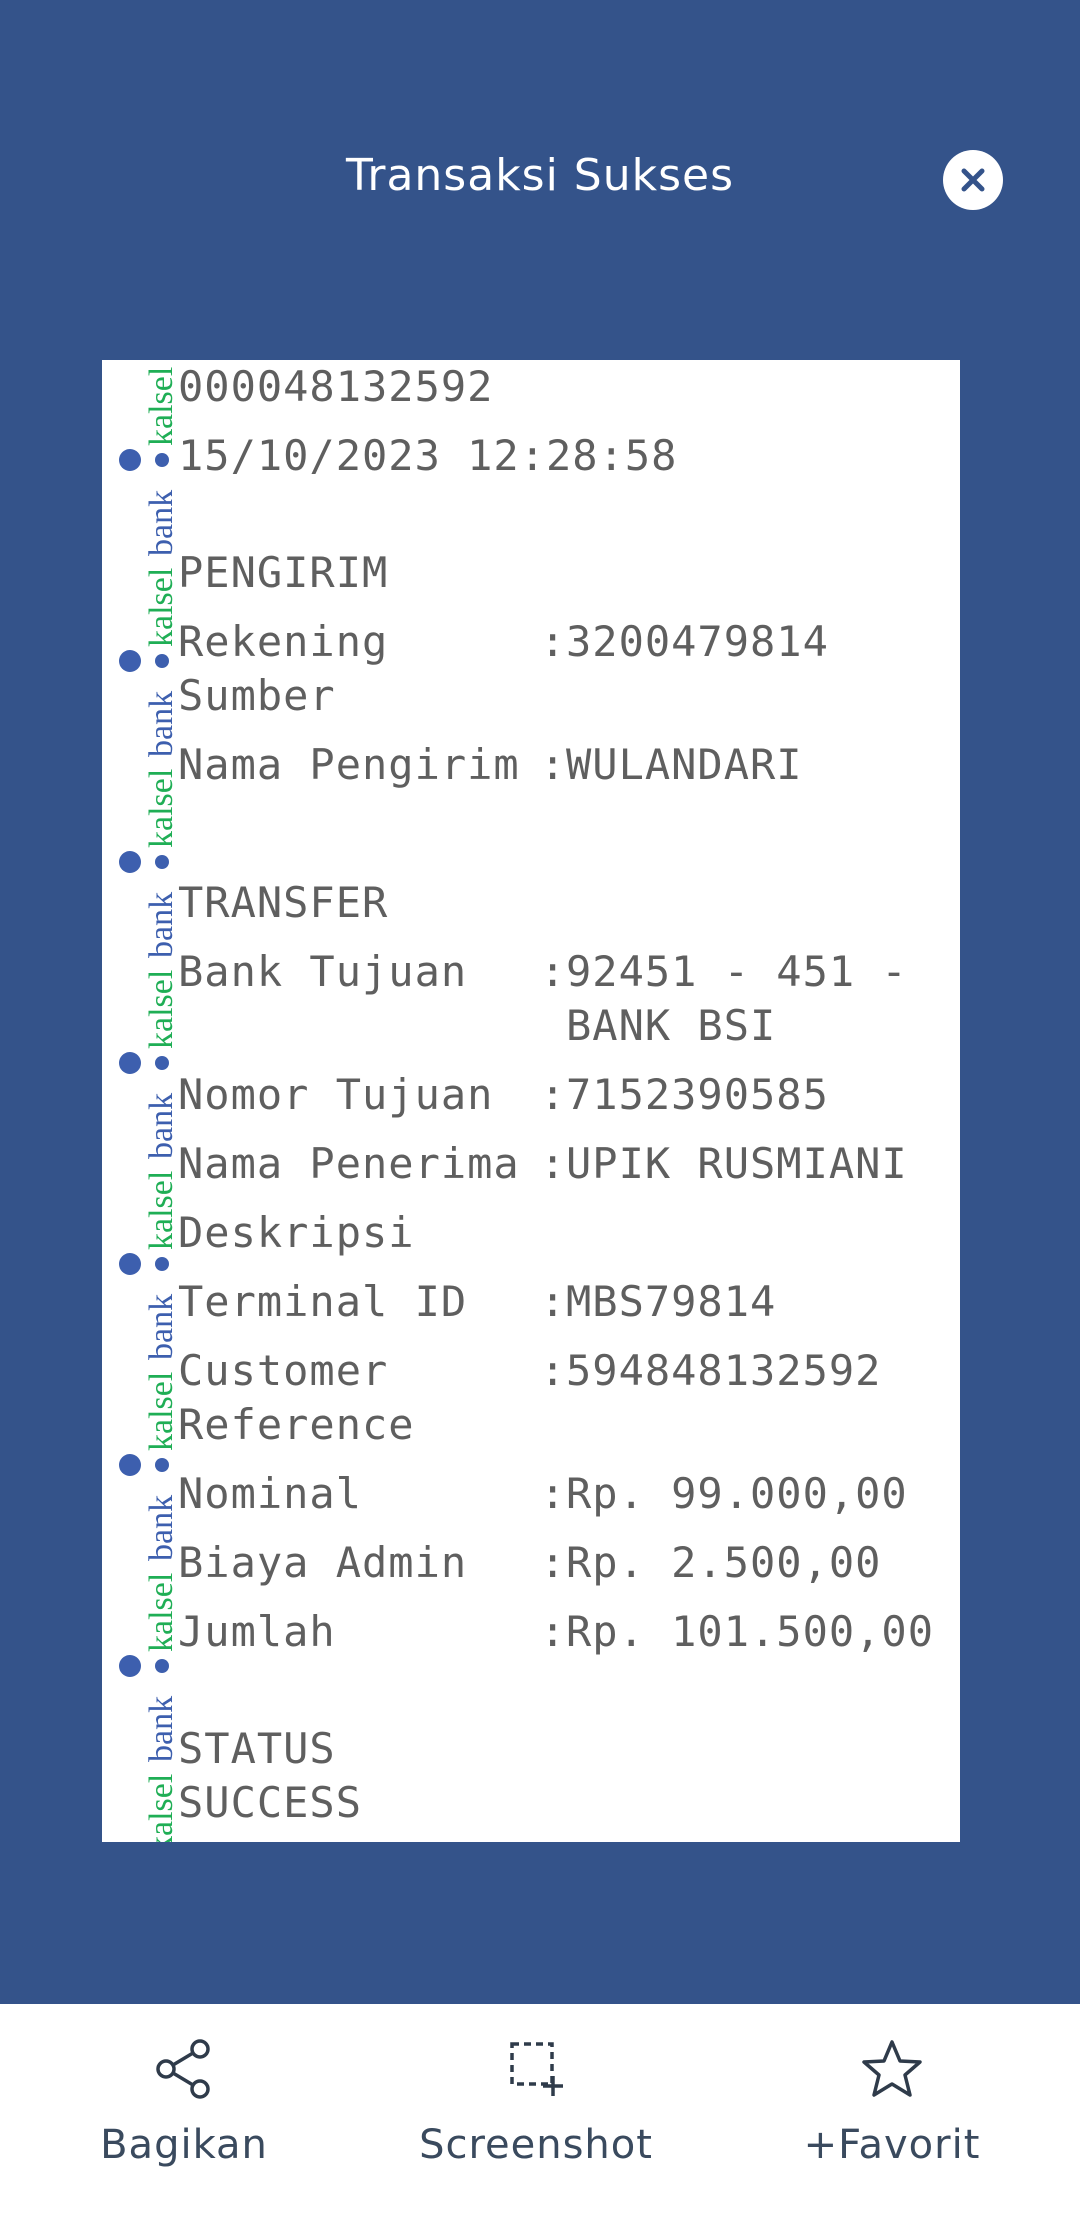  Describe the element at coordinates (543, 1494) in the screenshot. I see `nominal-row: Nominal:Rp. 99.000,00` at that location.